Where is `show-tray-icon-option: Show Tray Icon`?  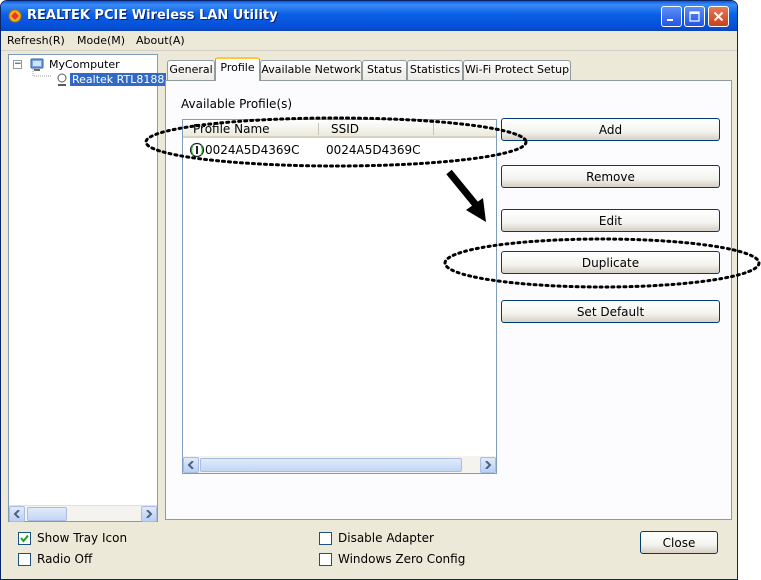
show-tray-icon-option: Show Tray Icon is located at coordinates (72, 538).